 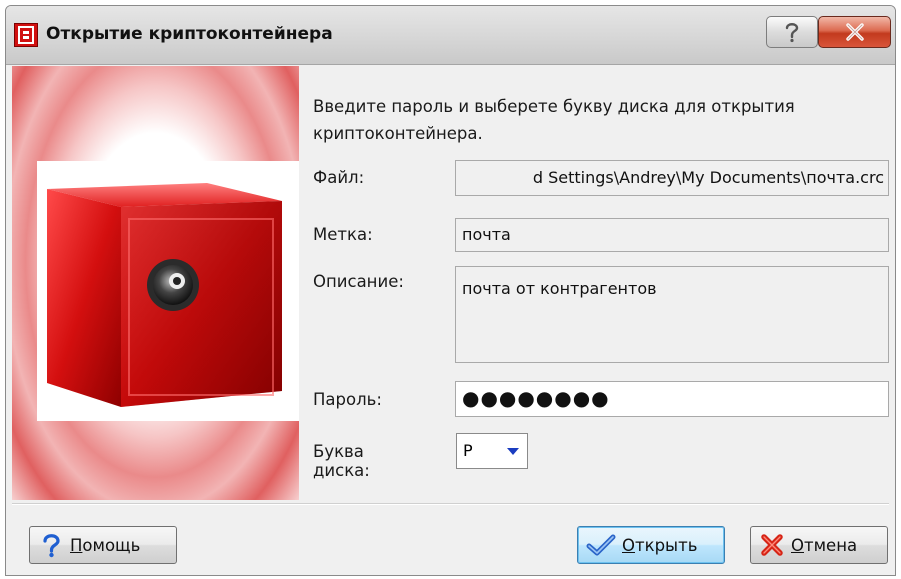 I want to click on open-button: Открыть, so click(x=651, y=545).